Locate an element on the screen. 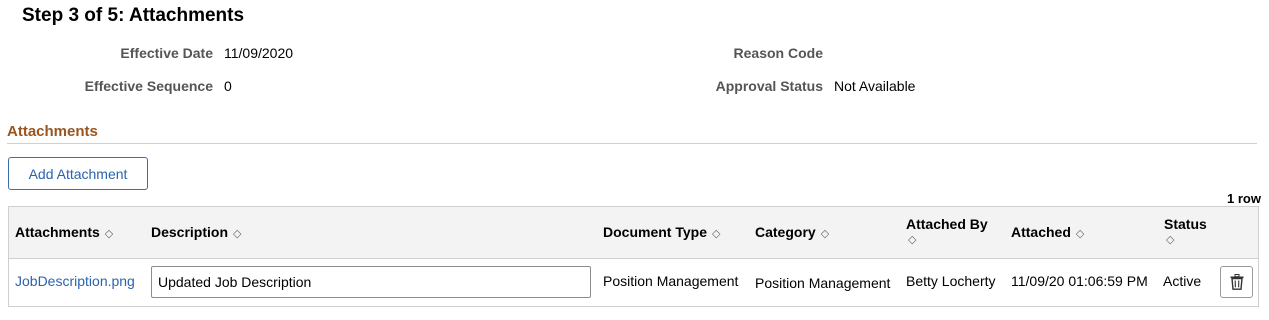 The width and height of the screenshot is (1269, 320). document-type-cell: Position Management is located at coordinates (671, 281).